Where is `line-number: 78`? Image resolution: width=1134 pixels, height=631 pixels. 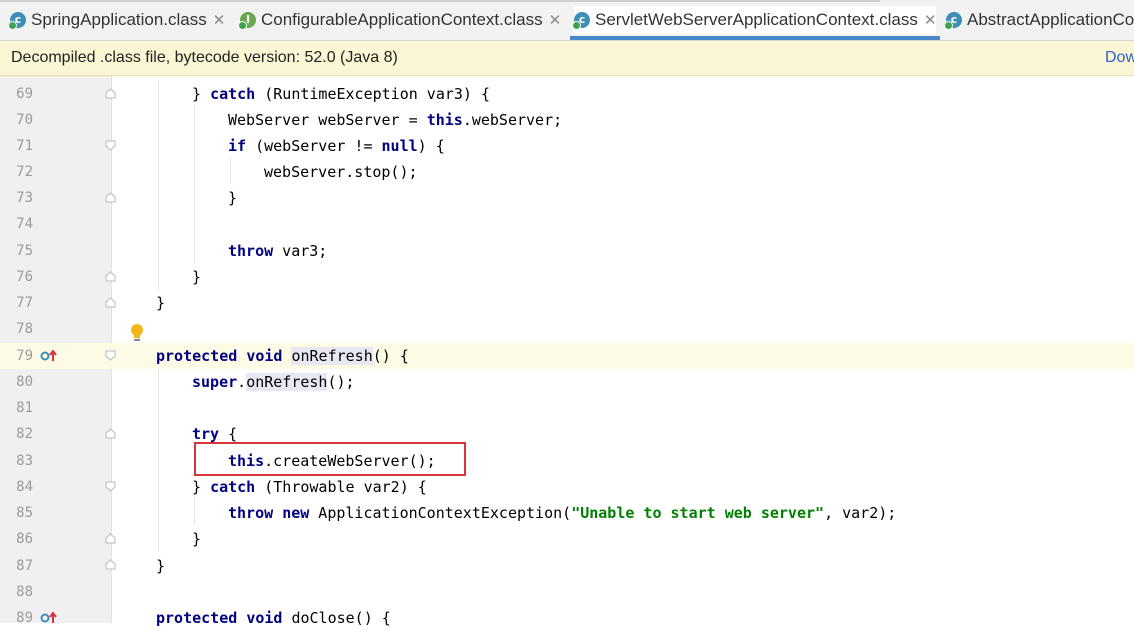 line-number: 78 is located at coordinates (24, 329).